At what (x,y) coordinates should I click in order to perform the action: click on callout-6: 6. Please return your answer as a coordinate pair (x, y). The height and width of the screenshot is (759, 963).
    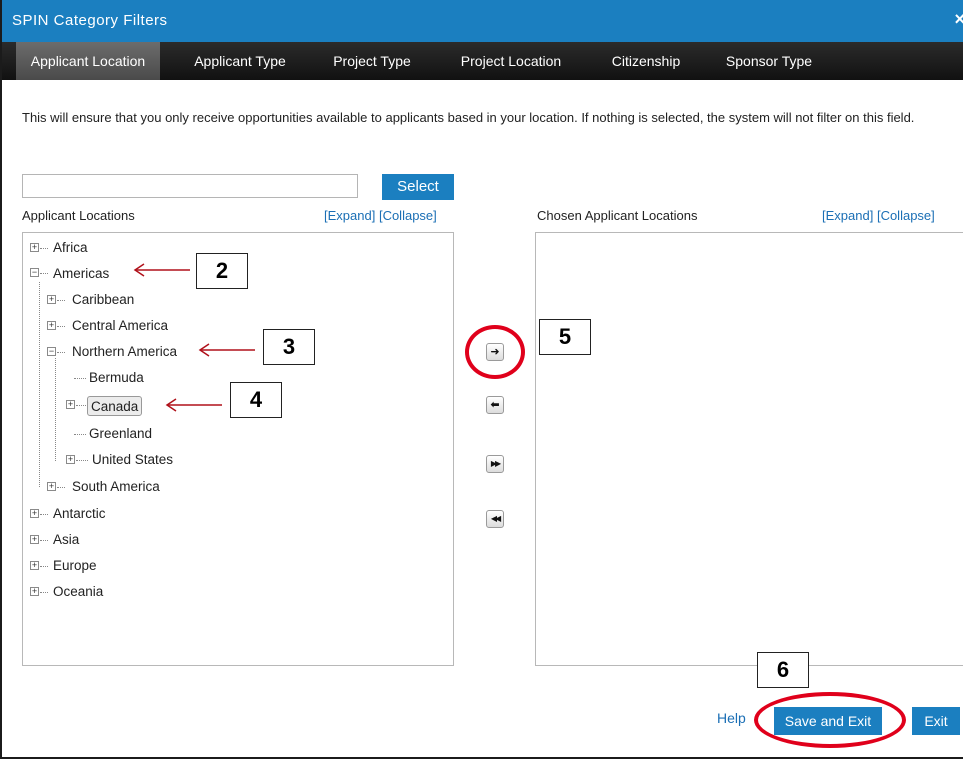
    Looking at the image, I should click on (783, 670).